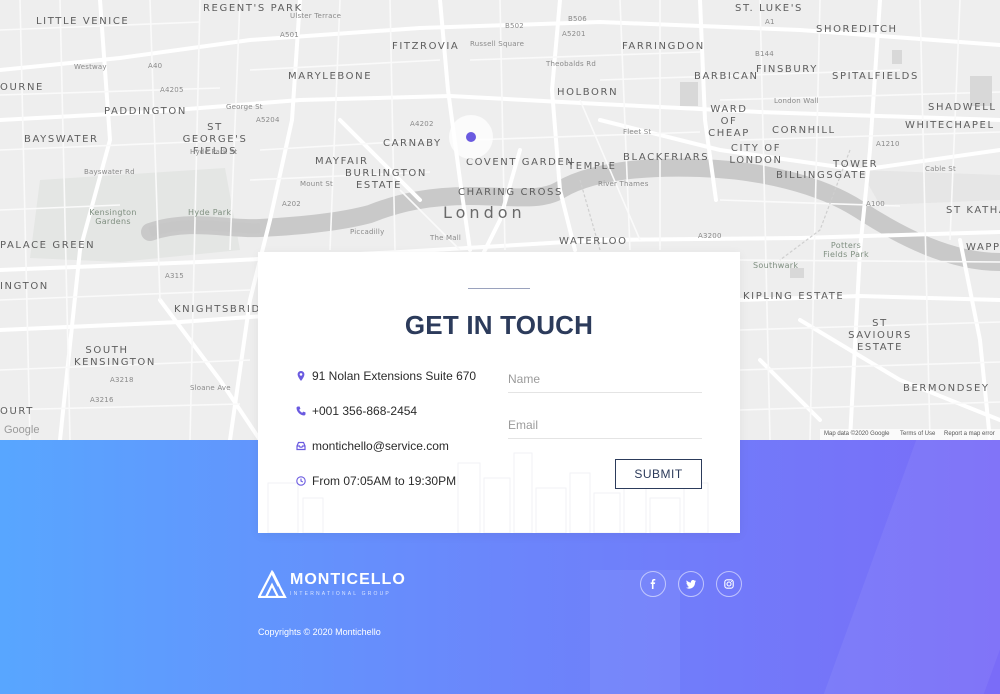 The width and height of the screenshot is (1000, 694). I want to click on google-logo: Google, so click(21, 430).